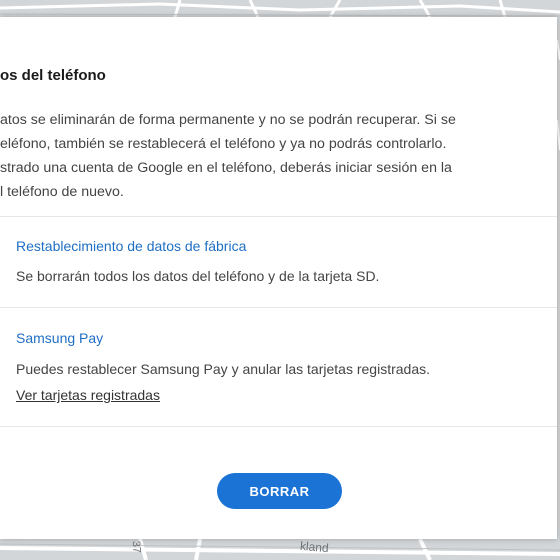  What do you see at coordinates (62, 192) in the screenshot?
I see `dialog-description-line: l teléfono de nuevo.` at bounding box center [62, 192].